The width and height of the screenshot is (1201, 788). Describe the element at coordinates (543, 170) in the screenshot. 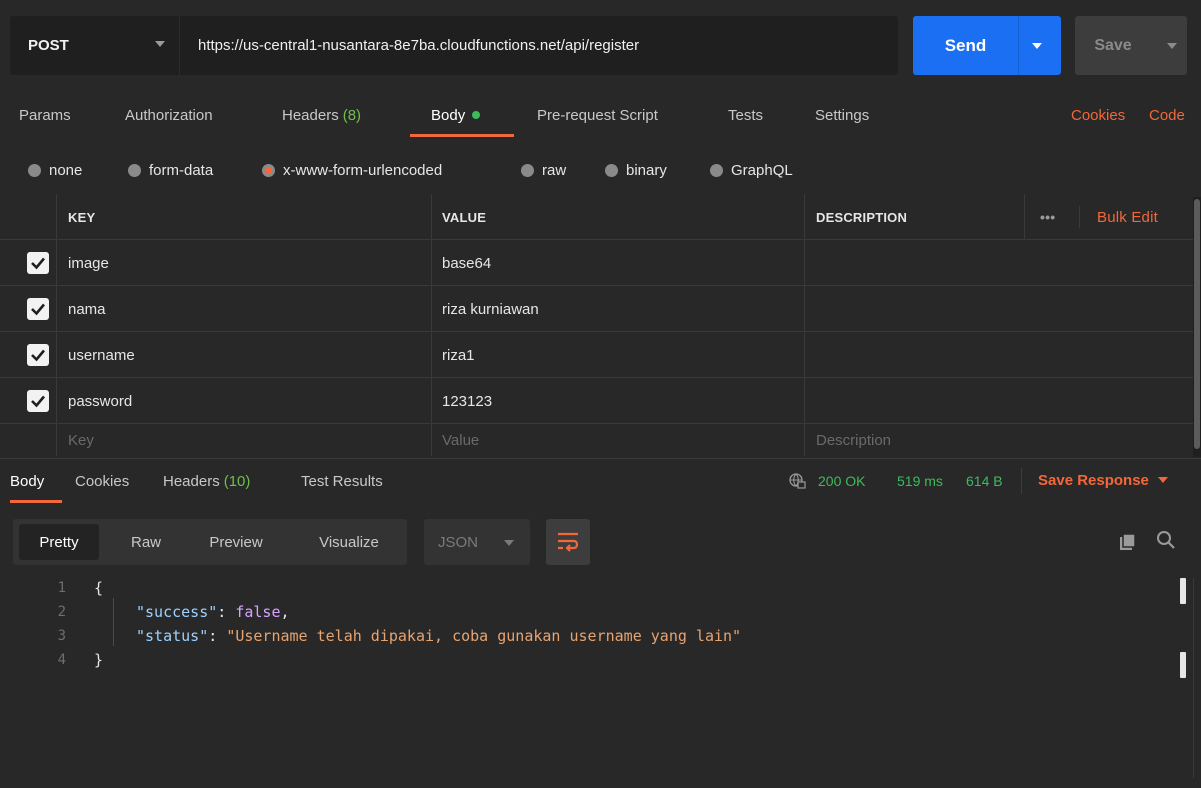

I see `radio-raw: raw` at that location.